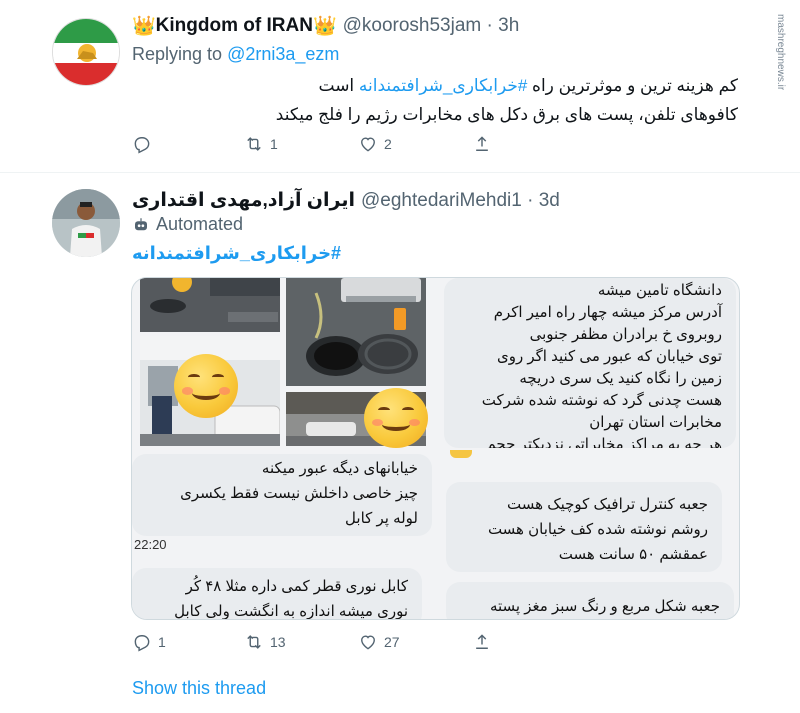 Image resolution: width=800 pixels, height=713 pixels. What do you see at coordinates (625, 334) in the screenshot?
I see `chat-line: روبروی خ برادران مظفر جنوبی` at bounding box center [625, 334].